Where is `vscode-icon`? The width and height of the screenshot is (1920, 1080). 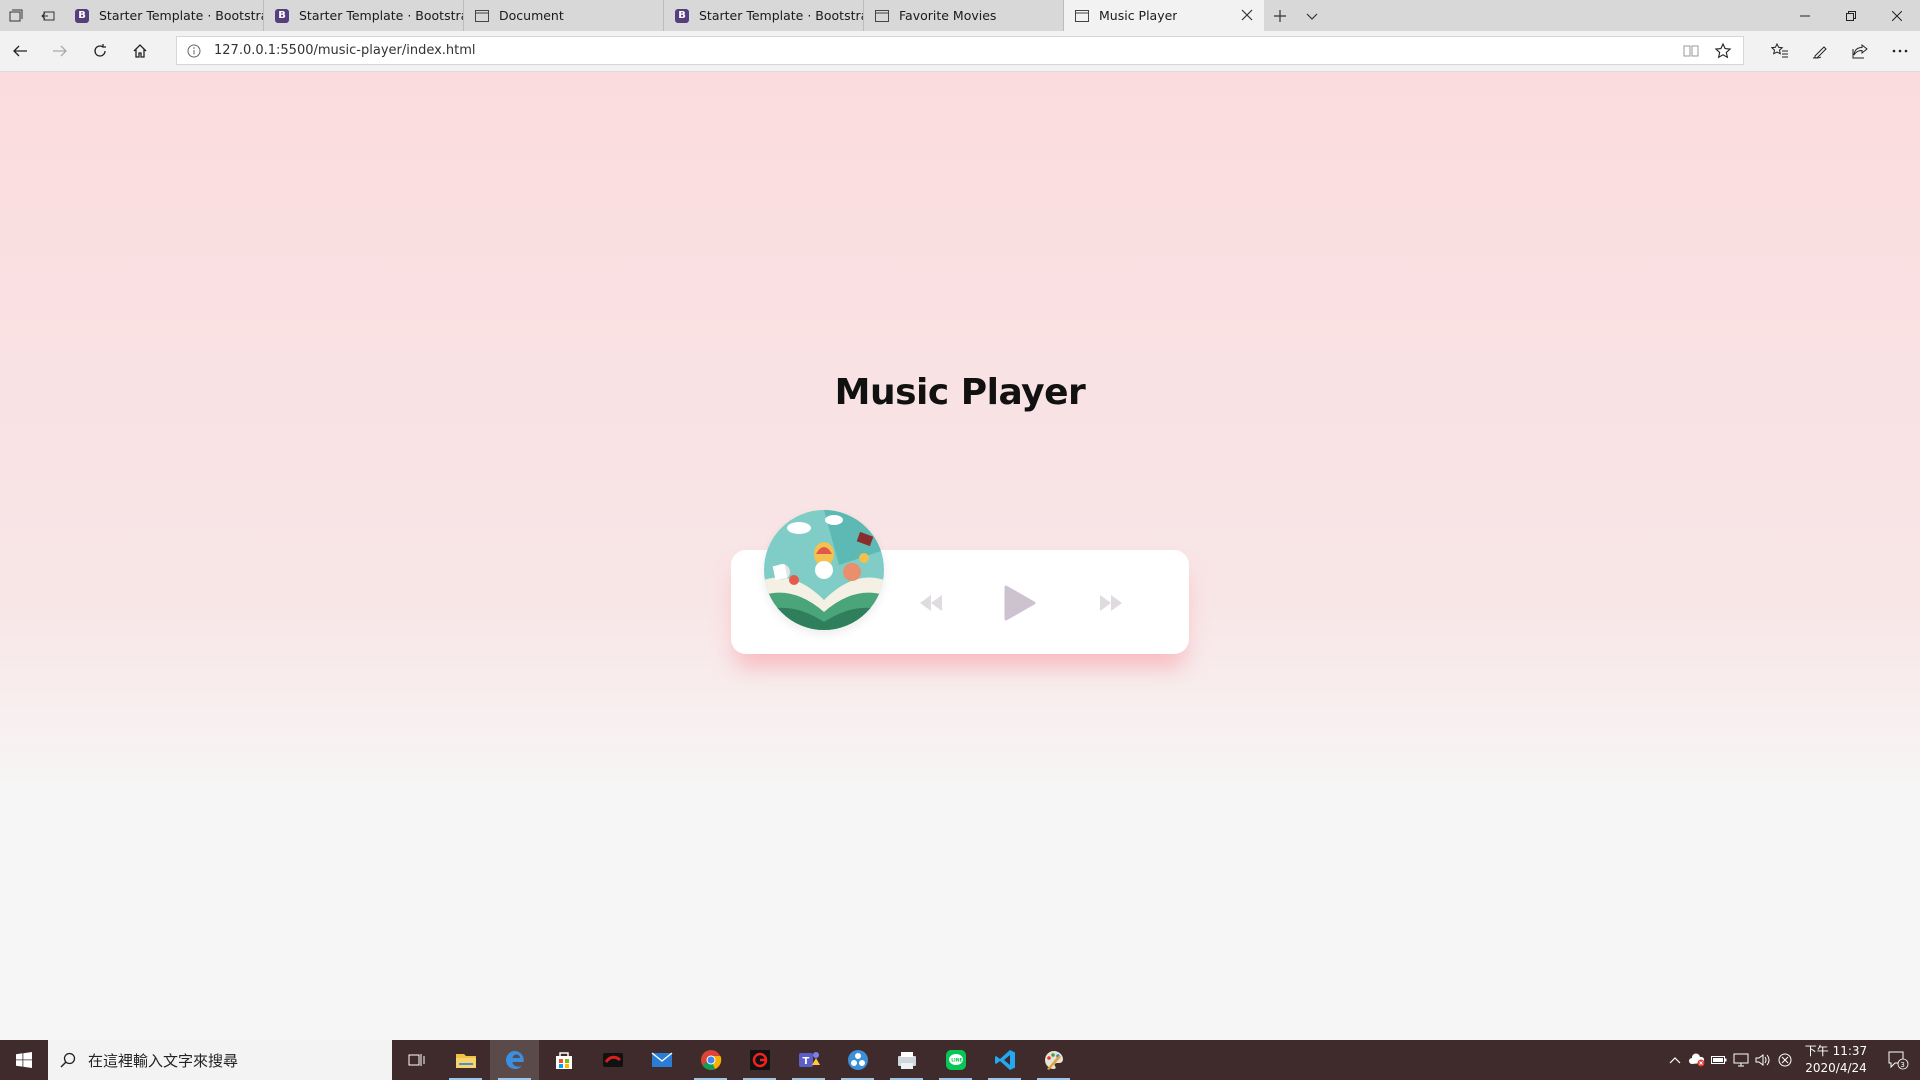 vscode-icon is located at coordinates (1004, 1060).